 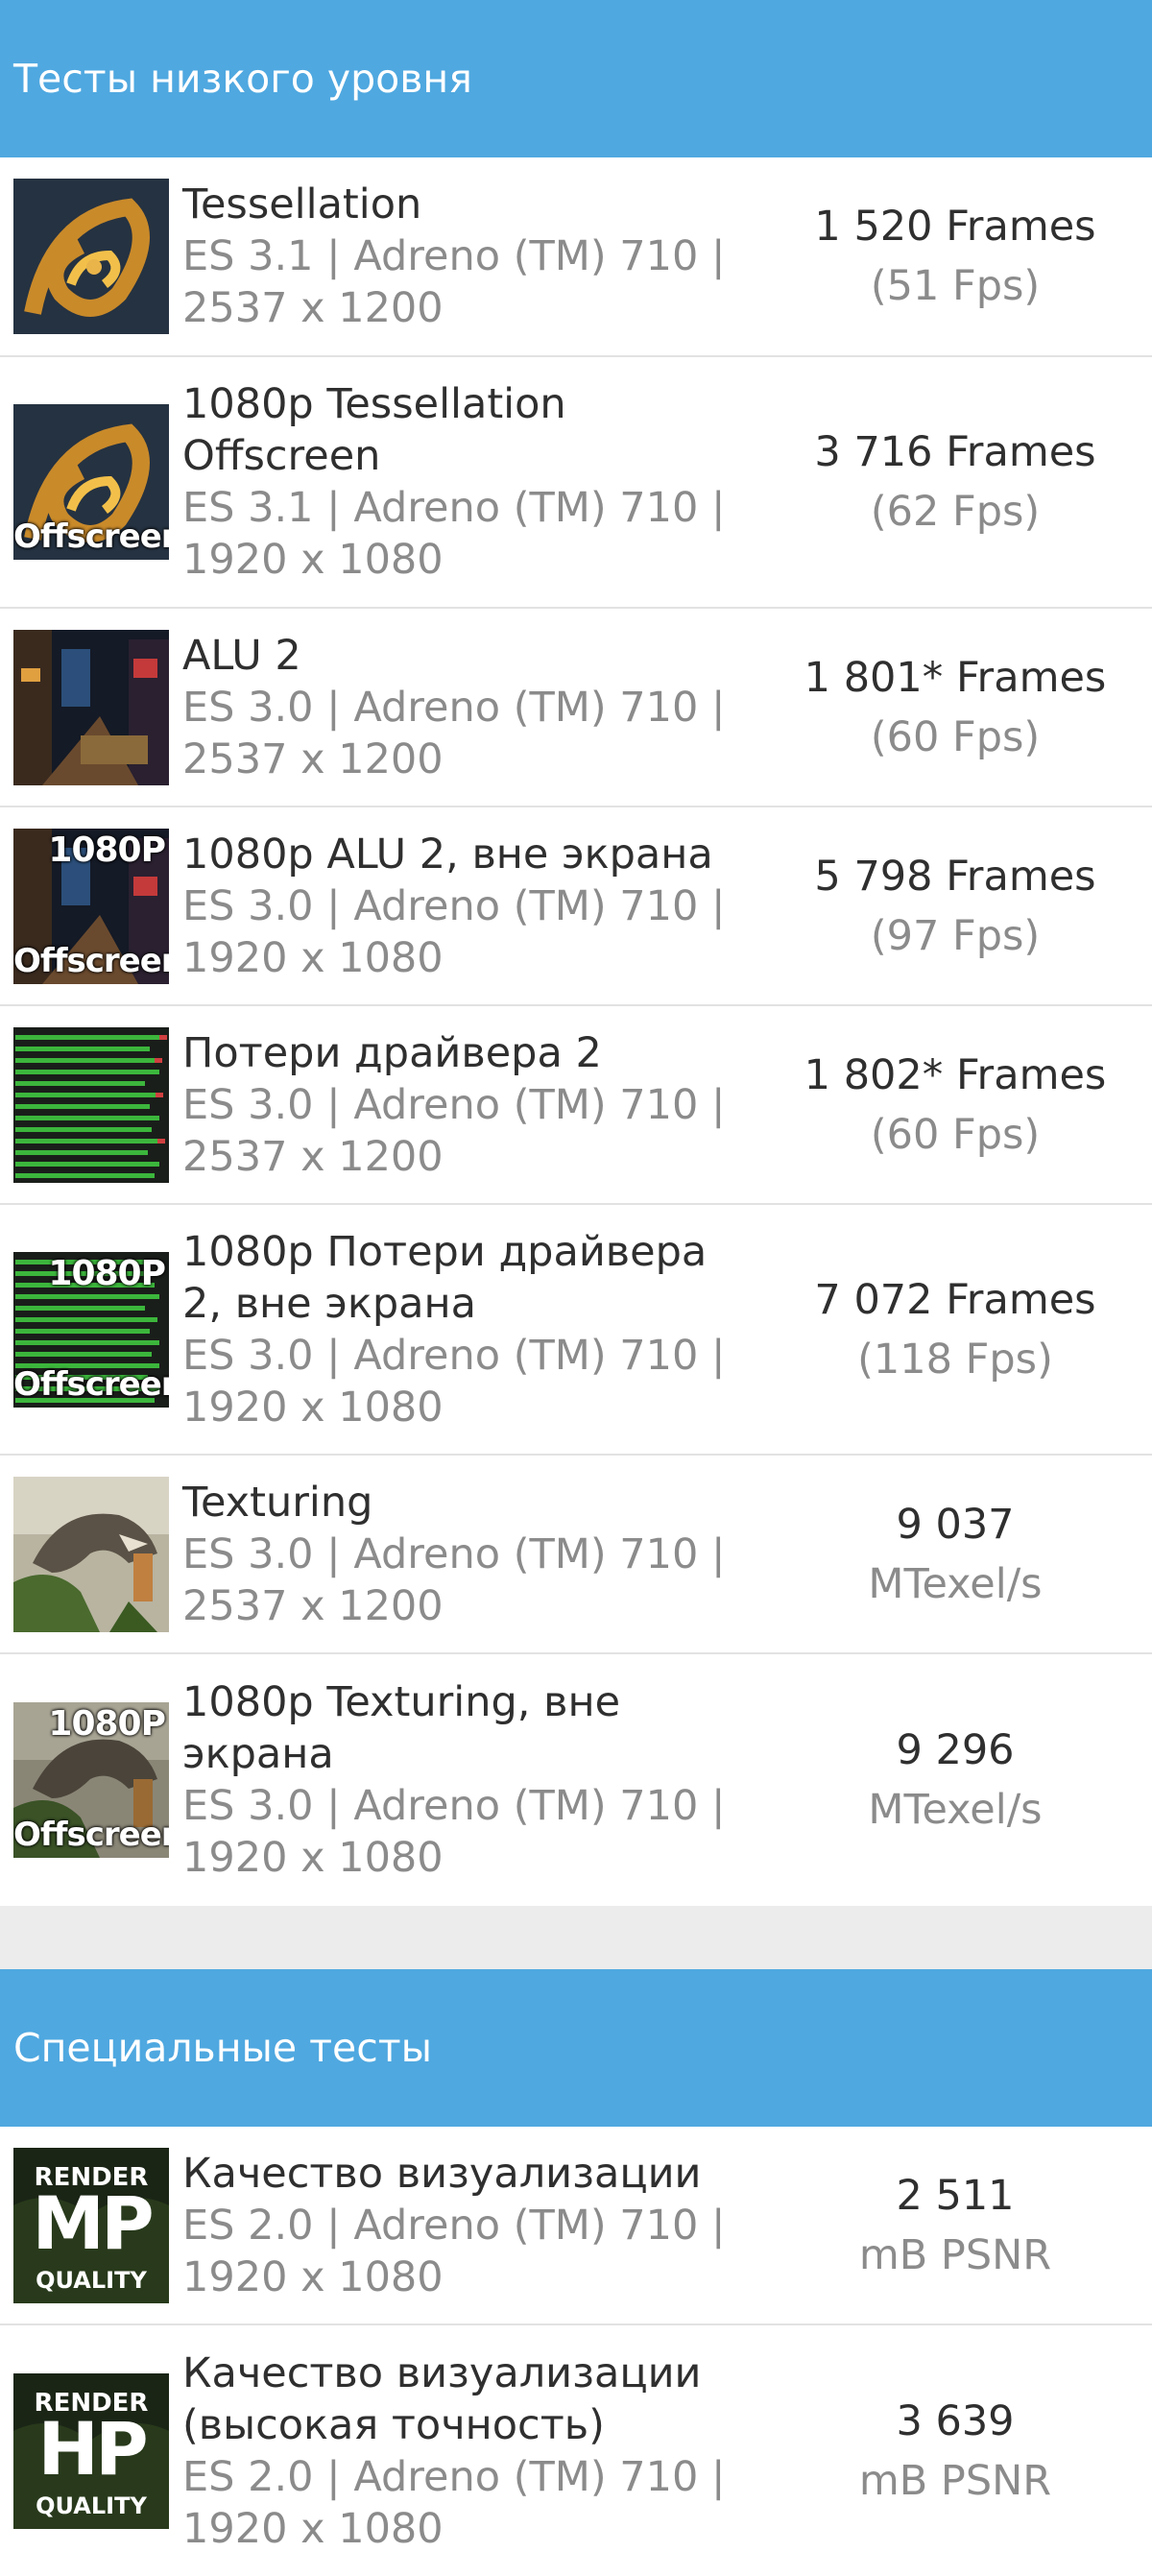 I want to click on test-title: 1080p Texturing, вне экрана, so click(x=401, y=1728).